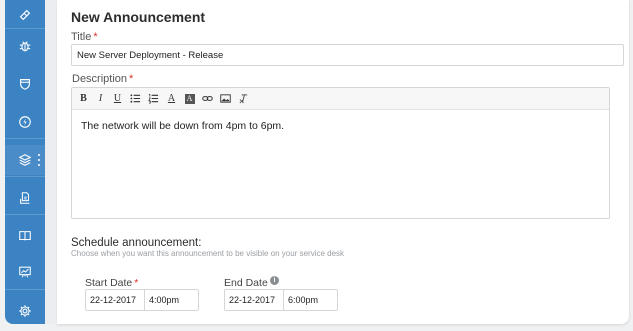  I want to click on sidebar-item-reports, so click(25, 272).